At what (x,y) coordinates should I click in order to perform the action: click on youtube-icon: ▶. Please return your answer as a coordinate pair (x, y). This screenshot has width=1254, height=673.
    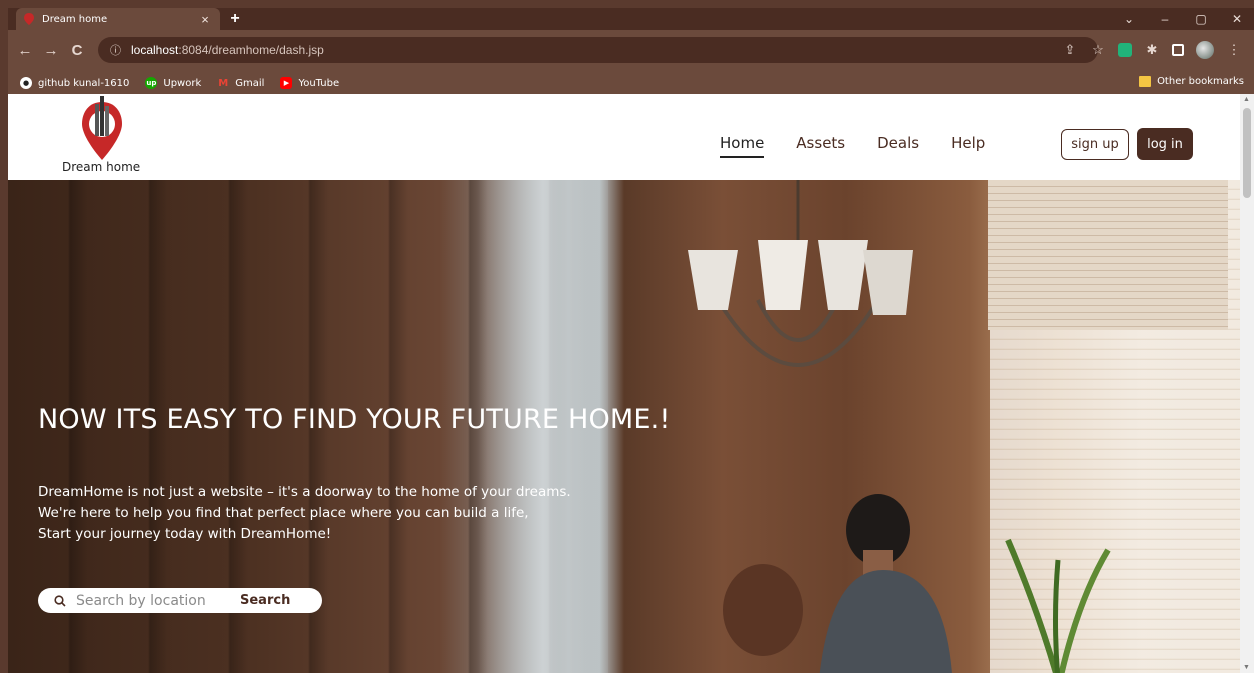
    Looking at the image, I should click on (286, 83).